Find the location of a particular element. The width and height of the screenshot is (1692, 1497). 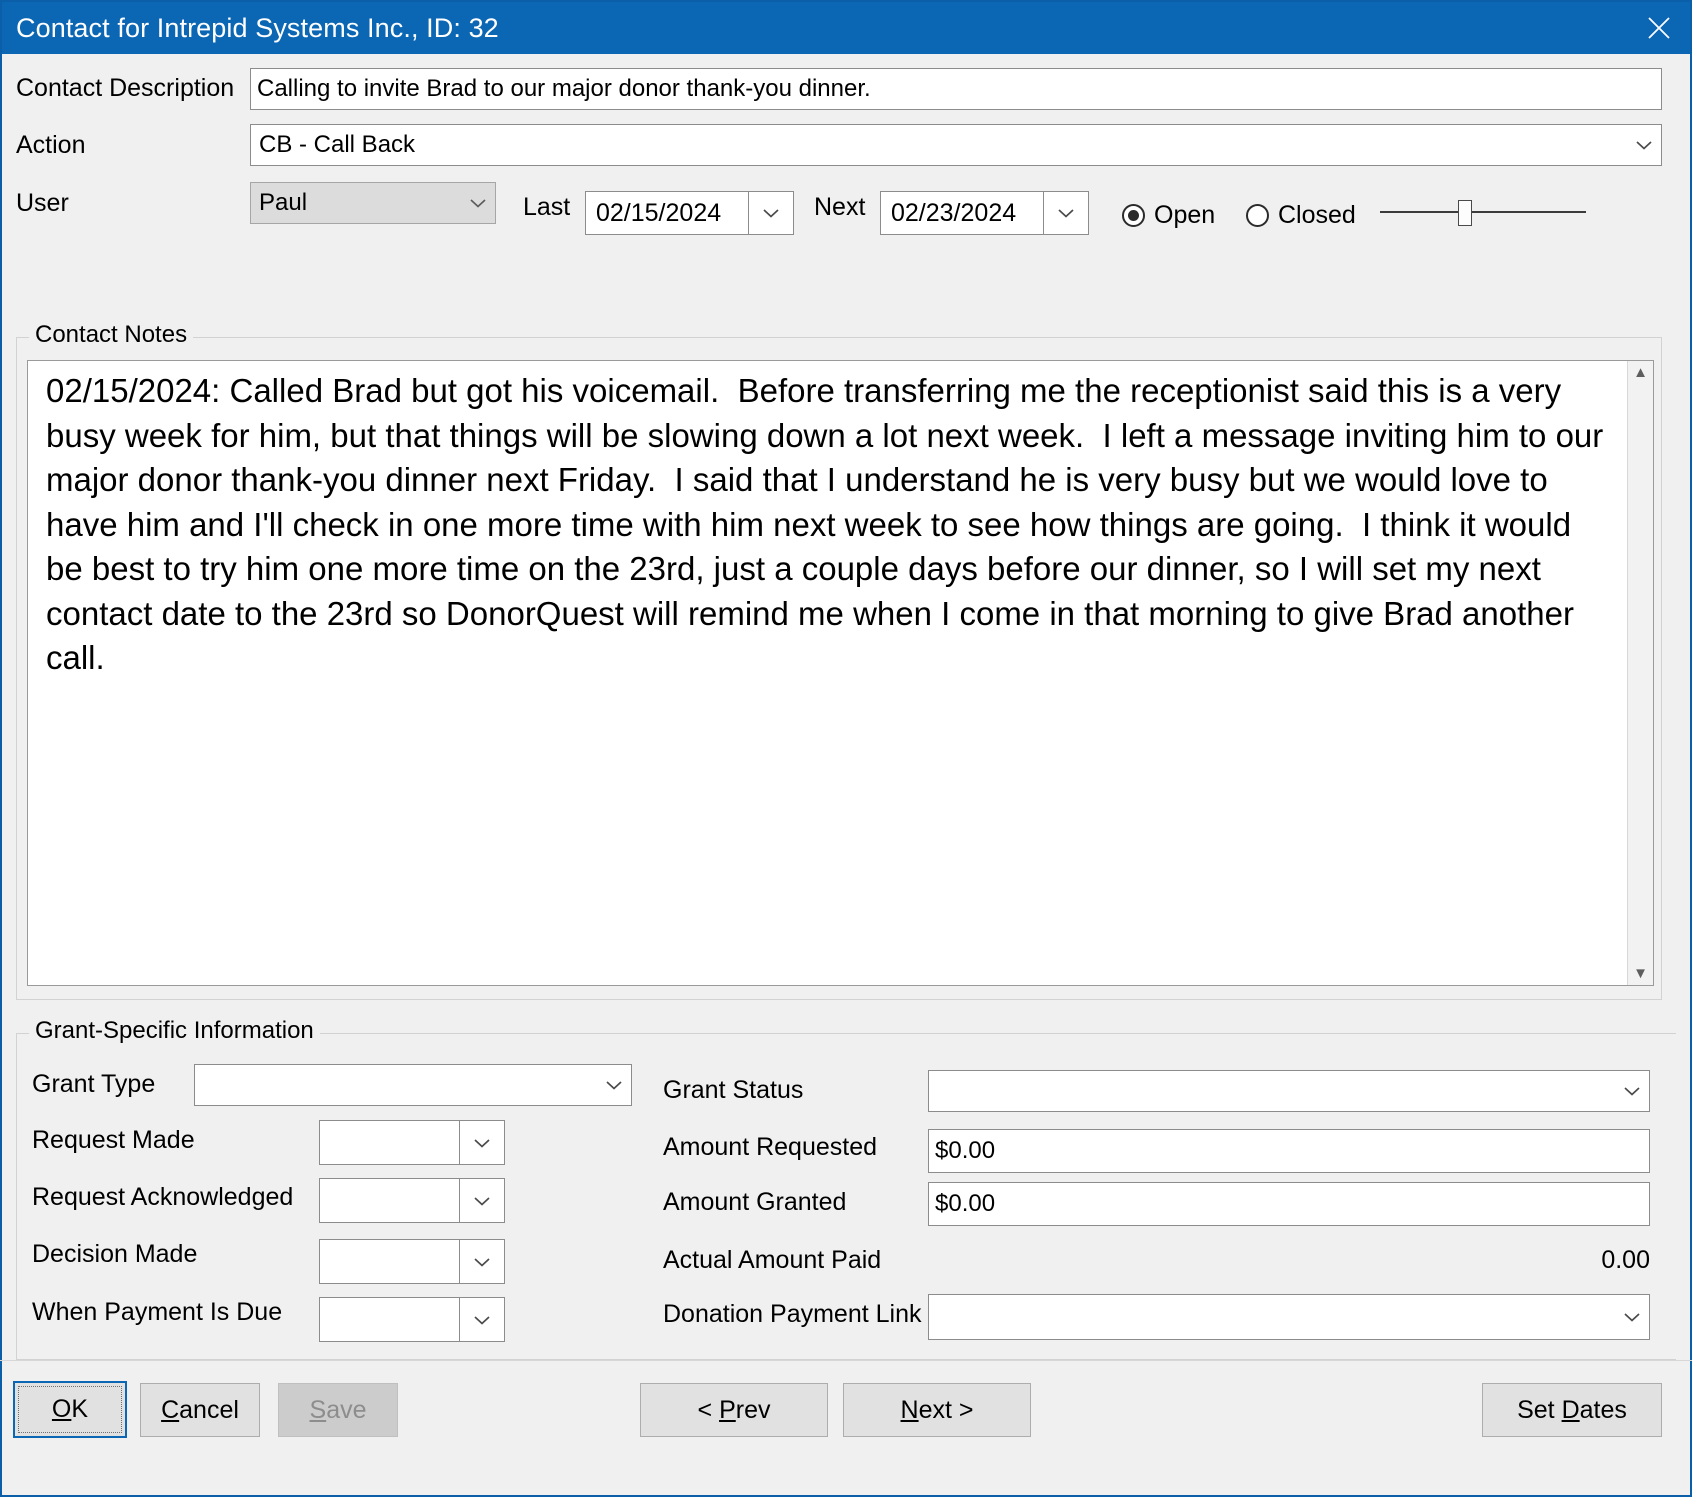

last-date-label-wrap: Last is located at coordinates (546, 207).